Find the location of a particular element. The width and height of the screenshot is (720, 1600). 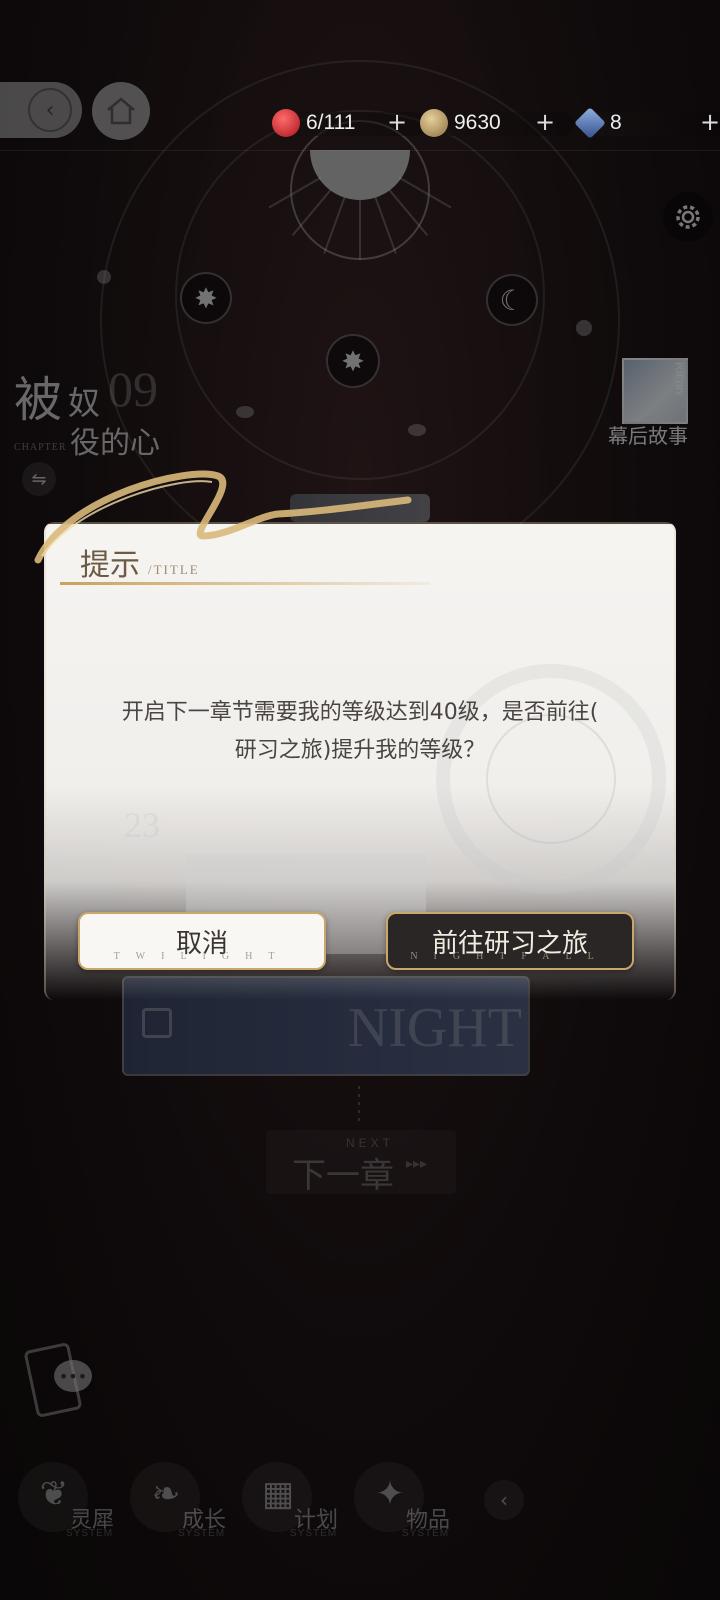

confirm-subtext: NIGHTFALL is located at coordinates (510, 956).